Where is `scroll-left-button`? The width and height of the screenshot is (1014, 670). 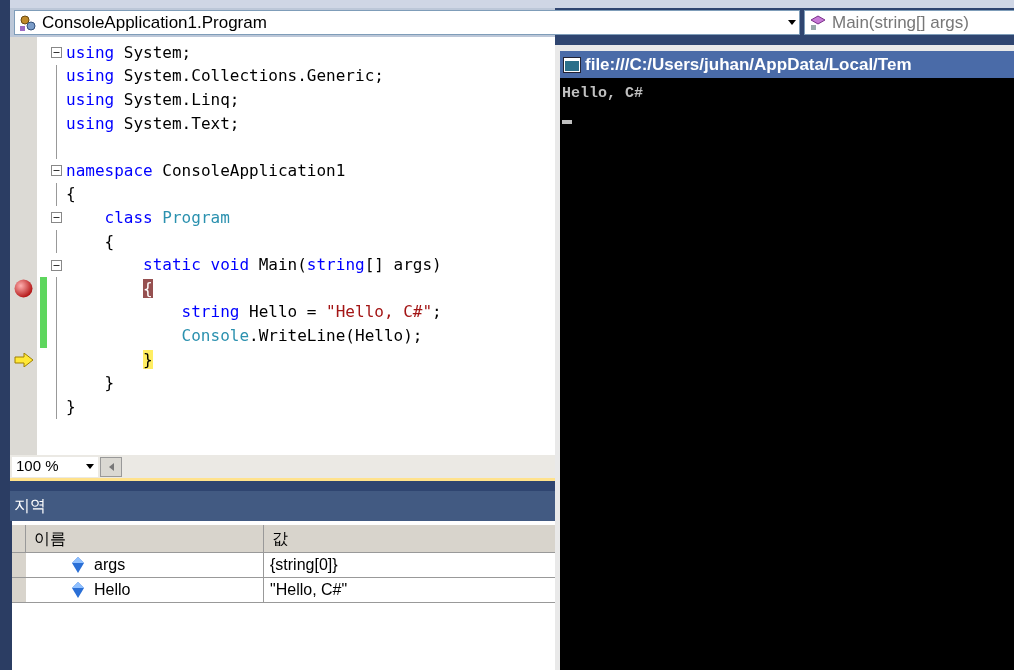
scroll-left-button is located at coordinates (111, 466).